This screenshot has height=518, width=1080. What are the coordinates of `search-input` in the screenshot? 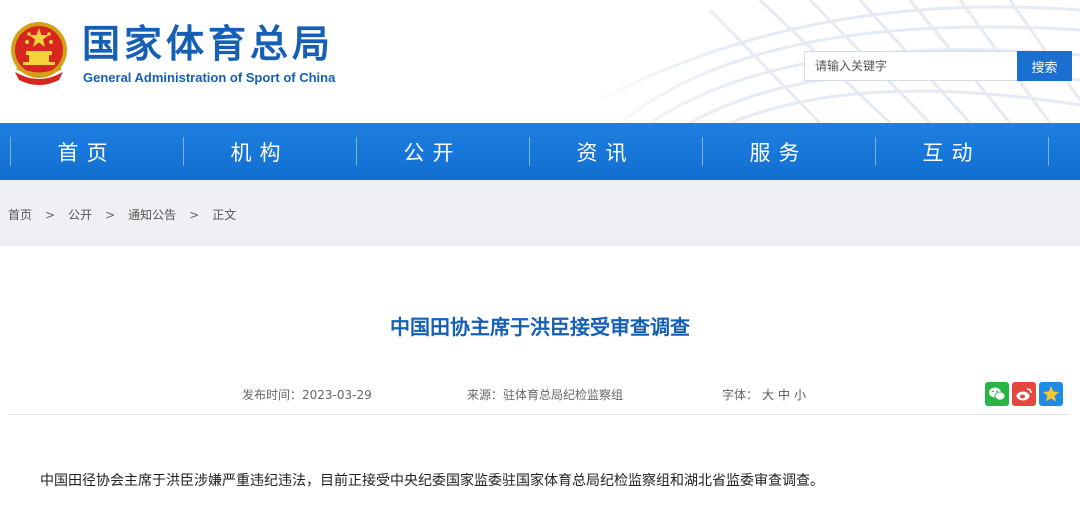 It's located at (910, 66).